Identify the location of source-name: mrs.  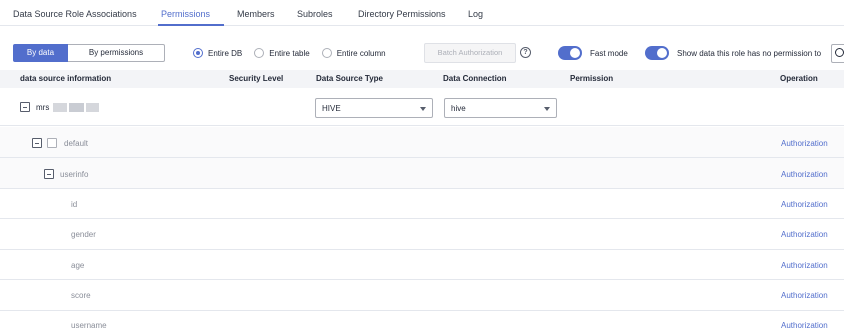
(43, 107).